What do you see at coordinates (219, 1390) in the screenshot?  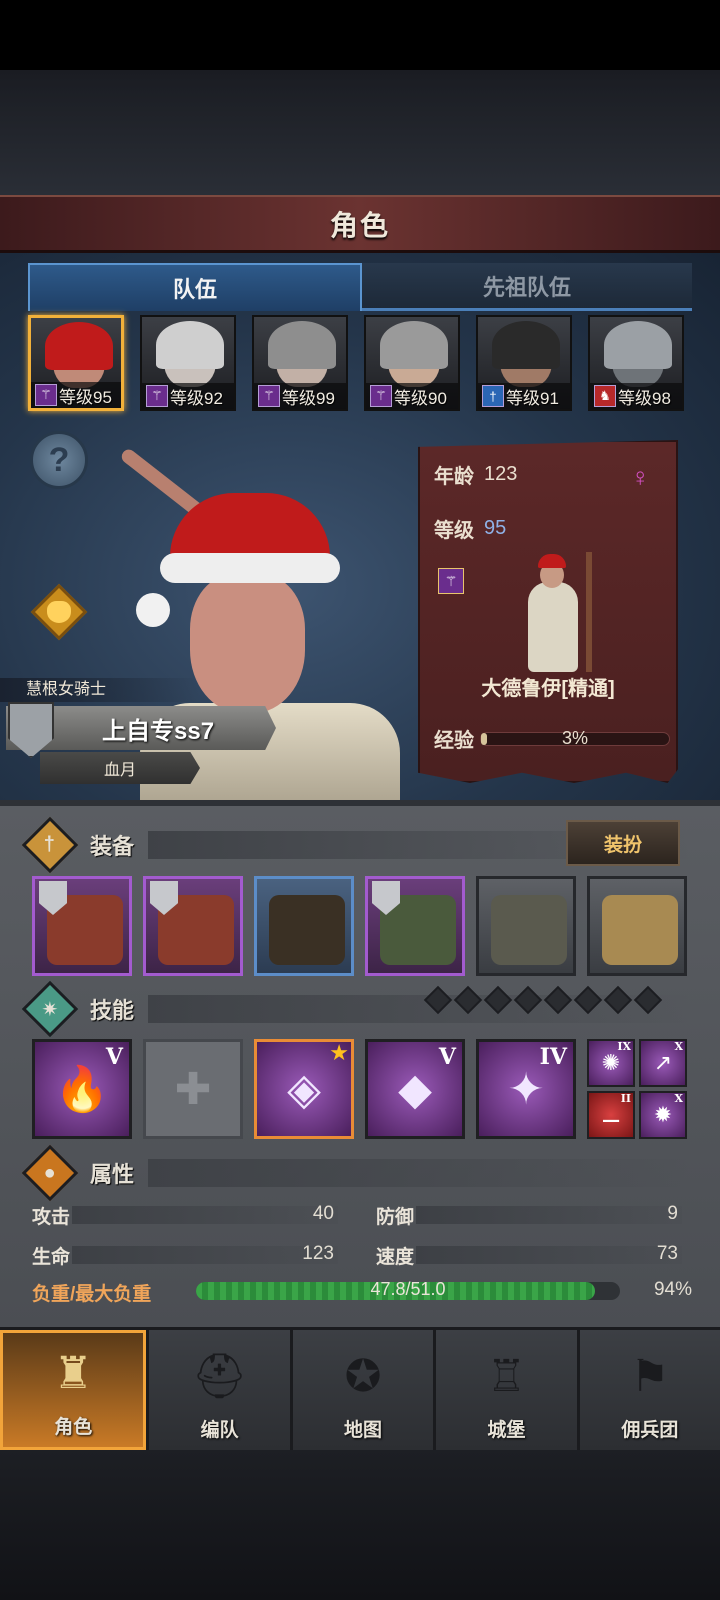 I see `nav-item: ⛑ 编队` at bounding box center [219, 1390].